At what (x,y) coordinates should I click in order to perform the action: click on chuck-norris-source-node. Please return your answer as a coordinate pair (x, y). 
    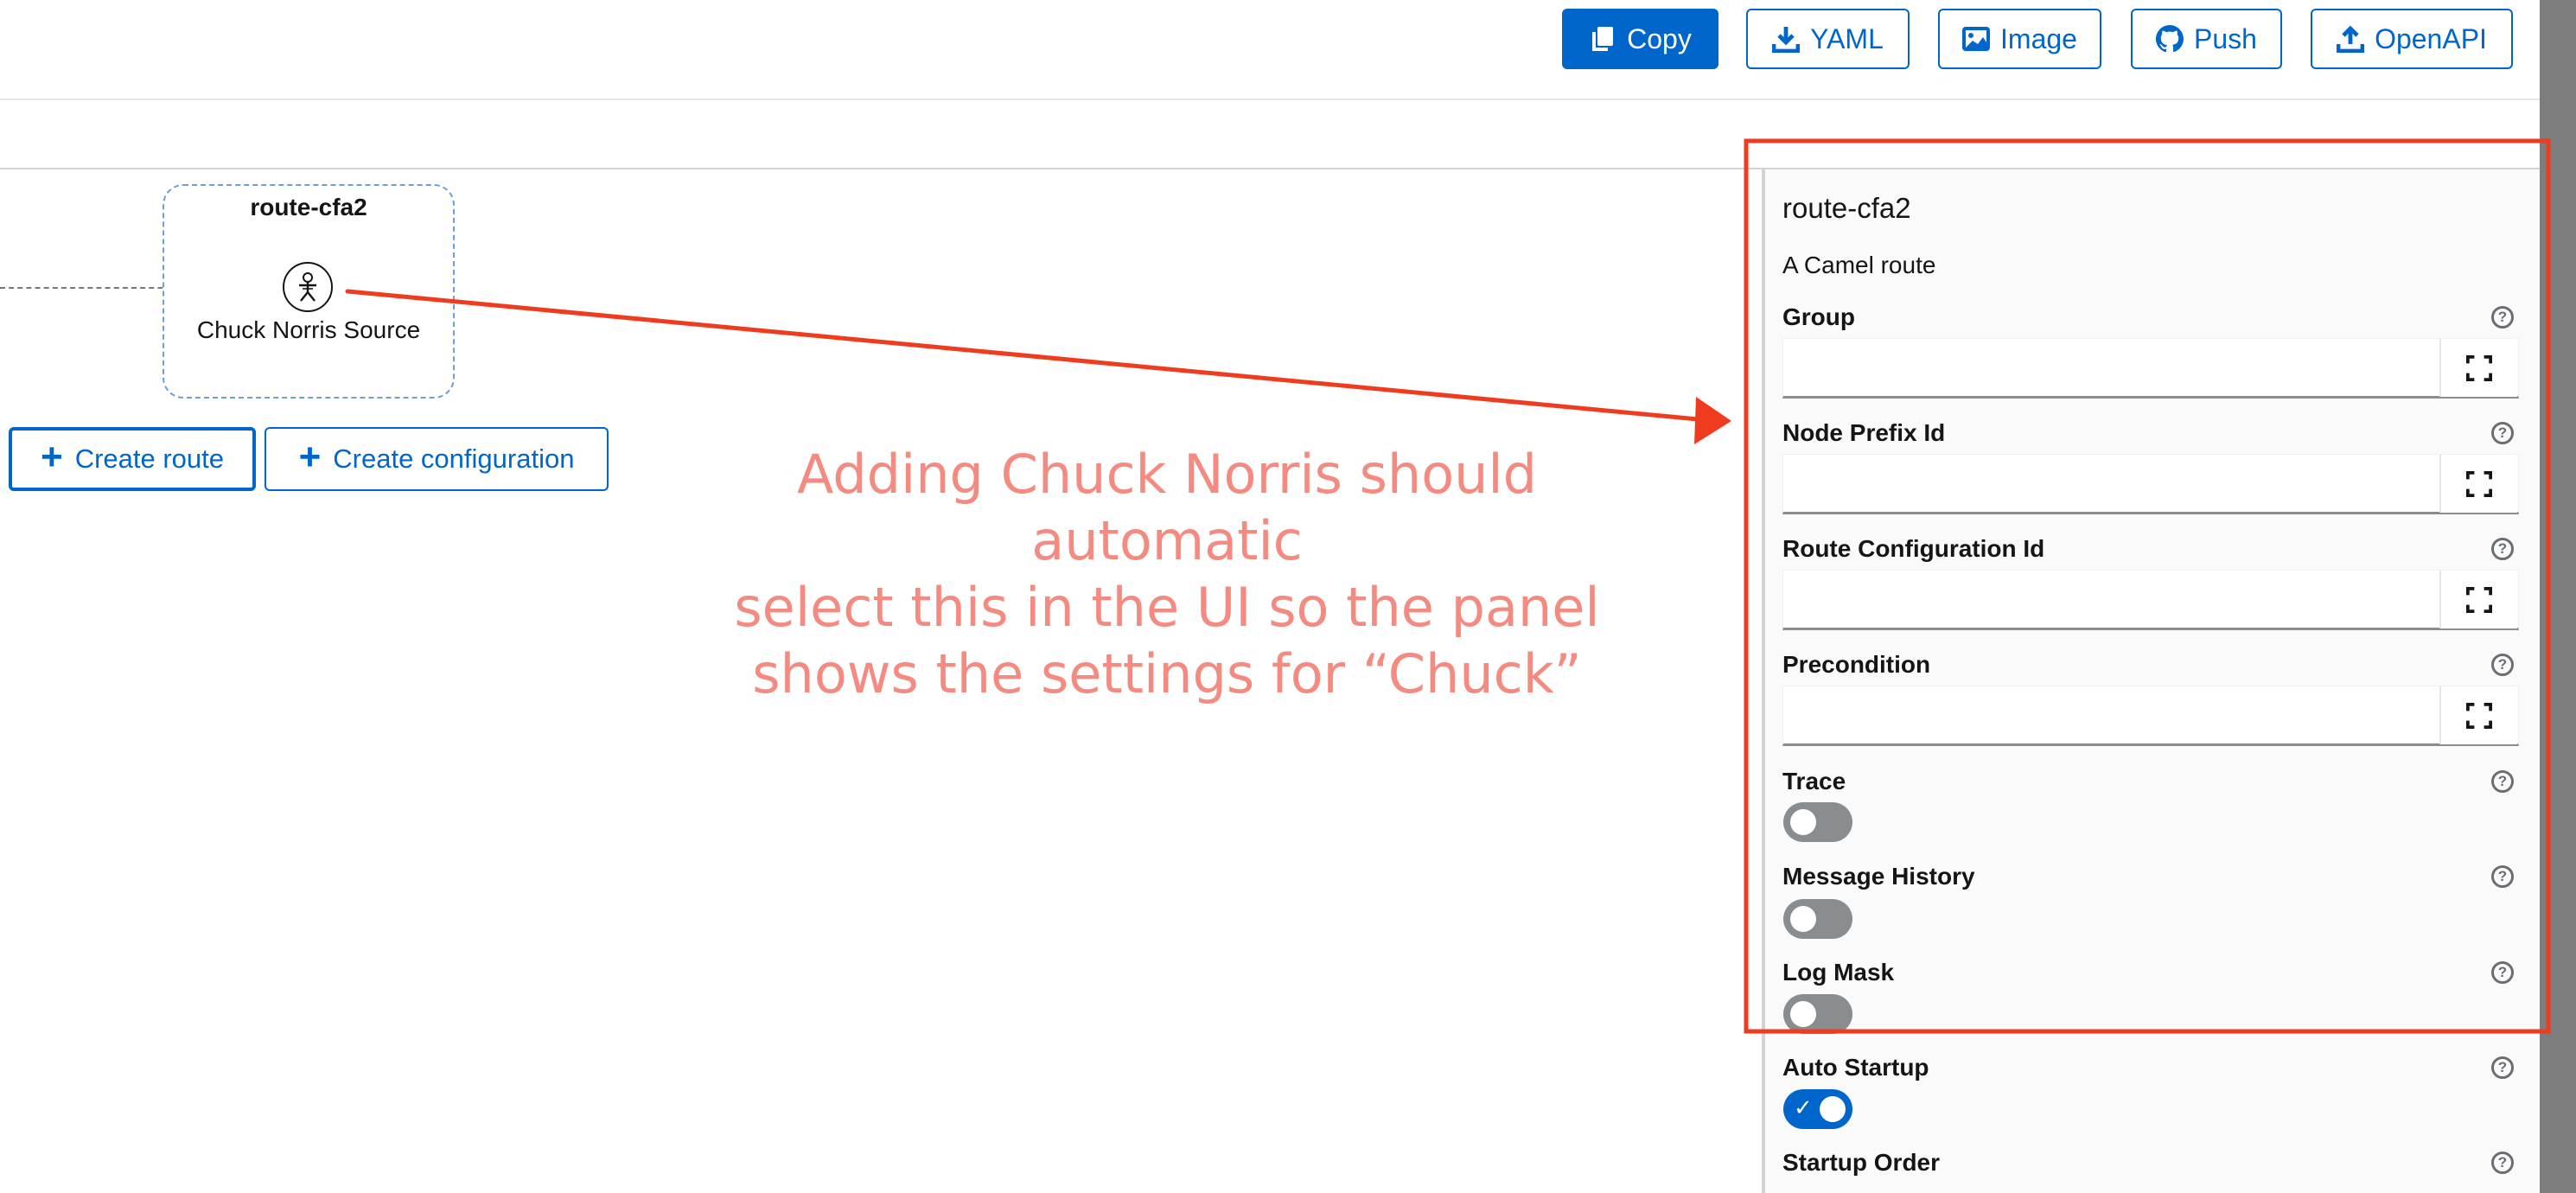
    Looking at the image, I should click on (308, 287).